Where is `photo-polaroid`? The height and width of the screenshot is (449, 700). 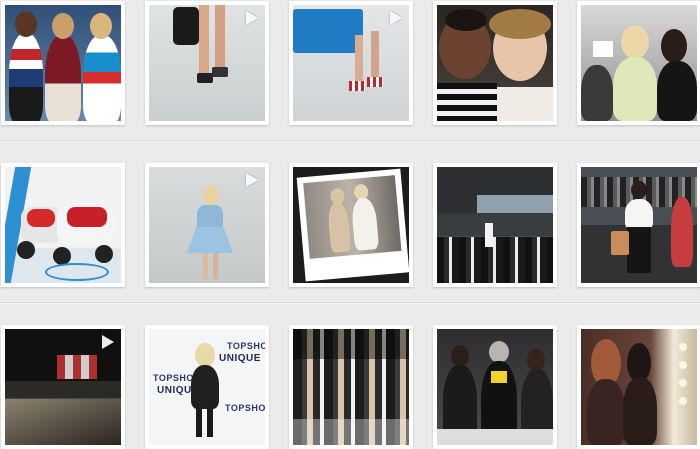 photo-polaroid is located at coordinates (351, 225).